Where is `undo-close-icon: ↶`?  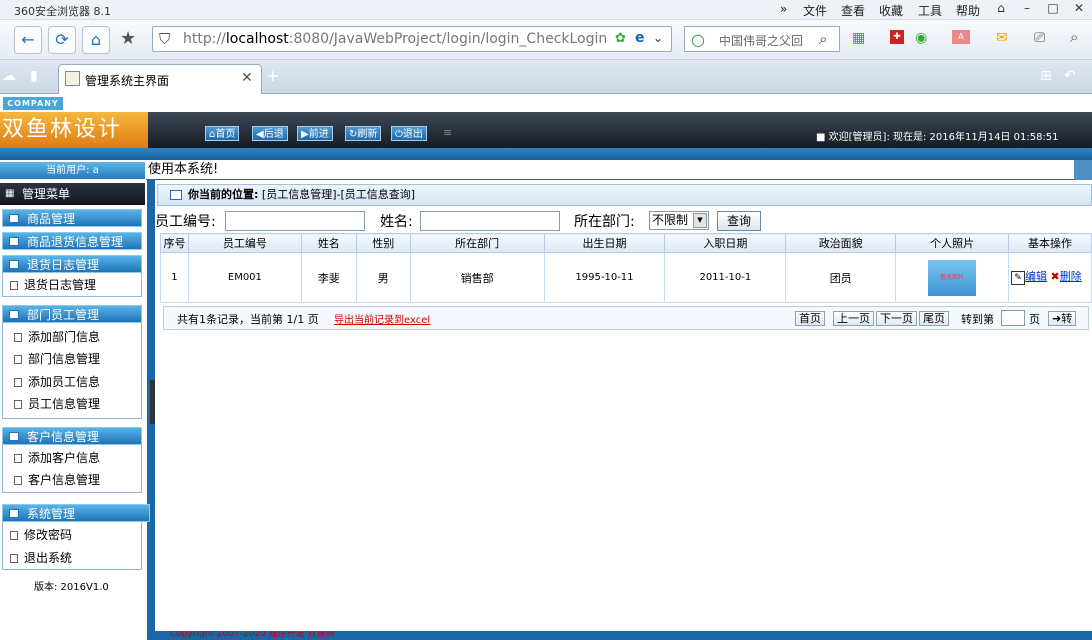 undo-close-icon: ↶ is located at coordinates (1070, 76).